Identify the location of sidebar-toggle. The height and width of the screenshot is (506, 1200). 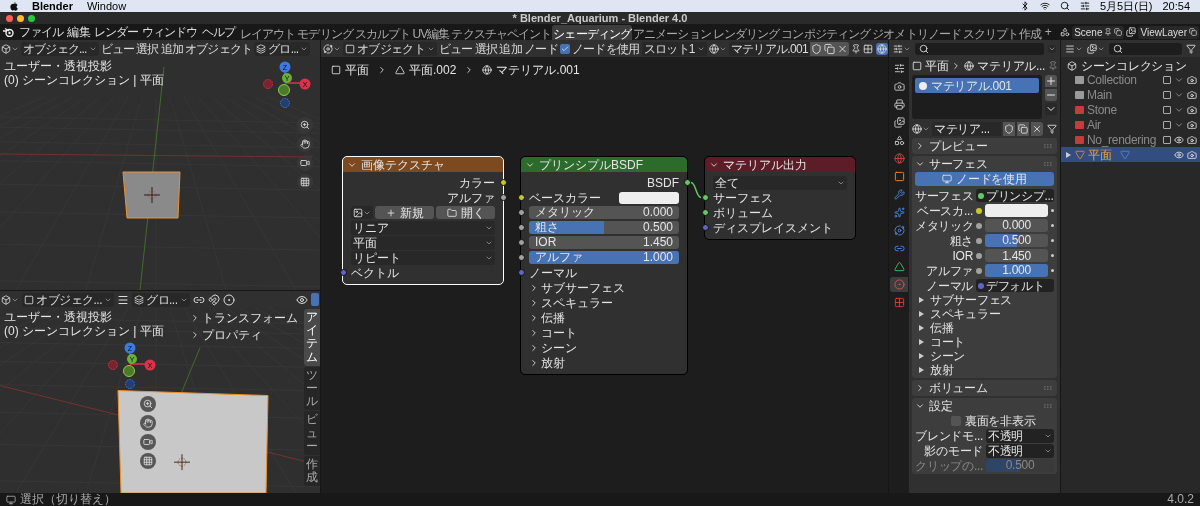
(315, 299).